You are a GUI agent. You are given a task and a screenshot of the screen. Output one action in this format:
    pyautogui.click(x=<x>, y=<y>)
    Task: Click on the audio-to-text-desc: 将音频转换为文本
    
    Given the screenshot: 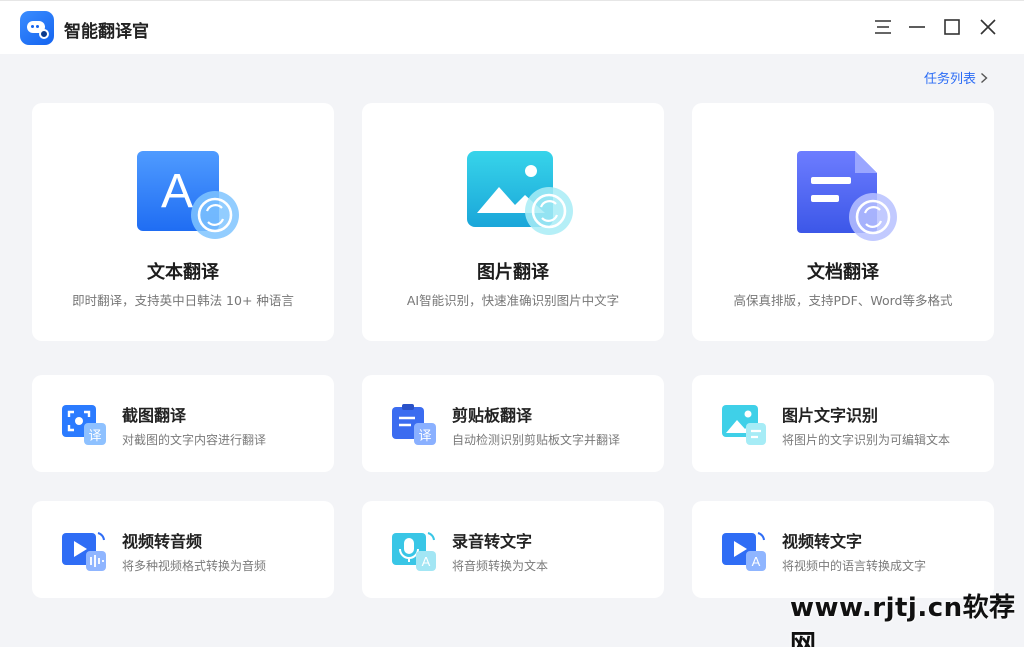 What is the action you would take?
    pyautogui.click(x=500, y=566)
    